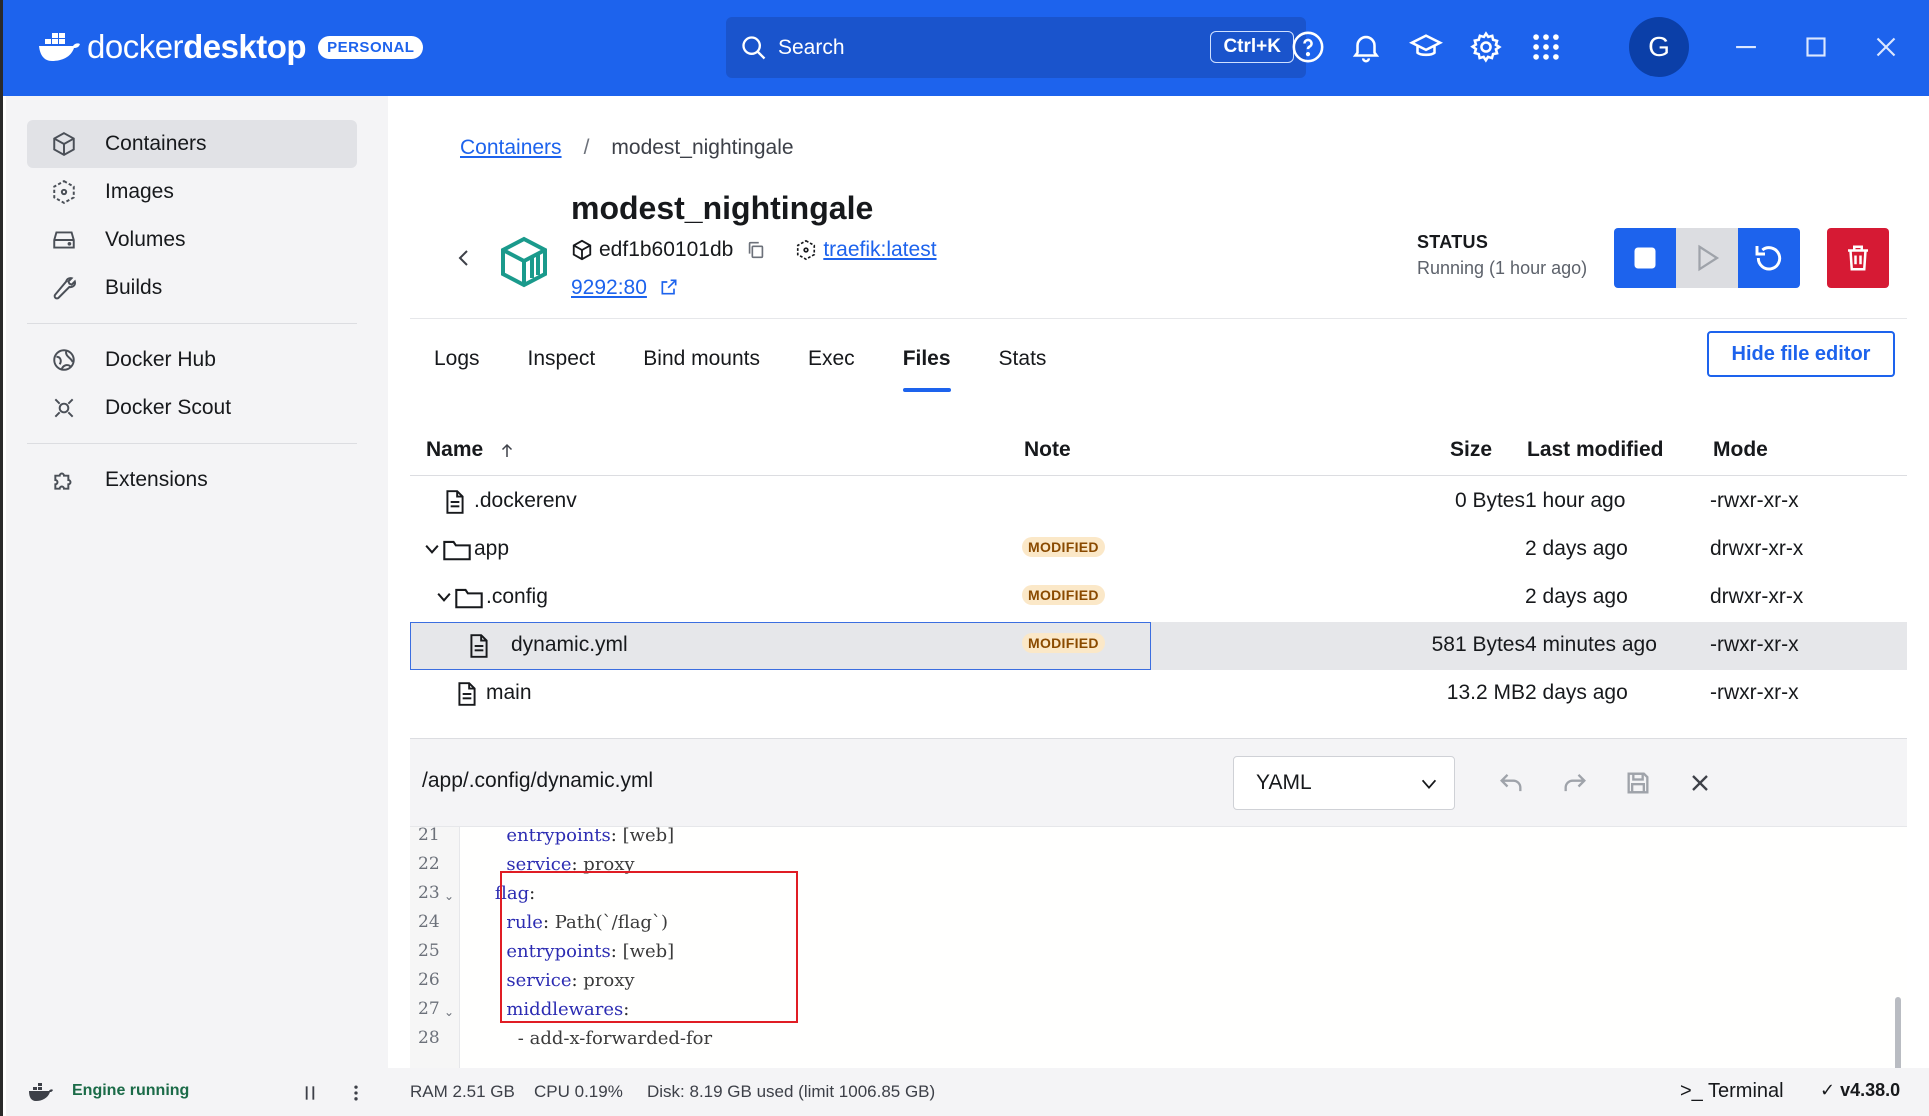  Describe the element at coordinates (1511, 783) in the screenshot. I see `undo-icon` at that location.